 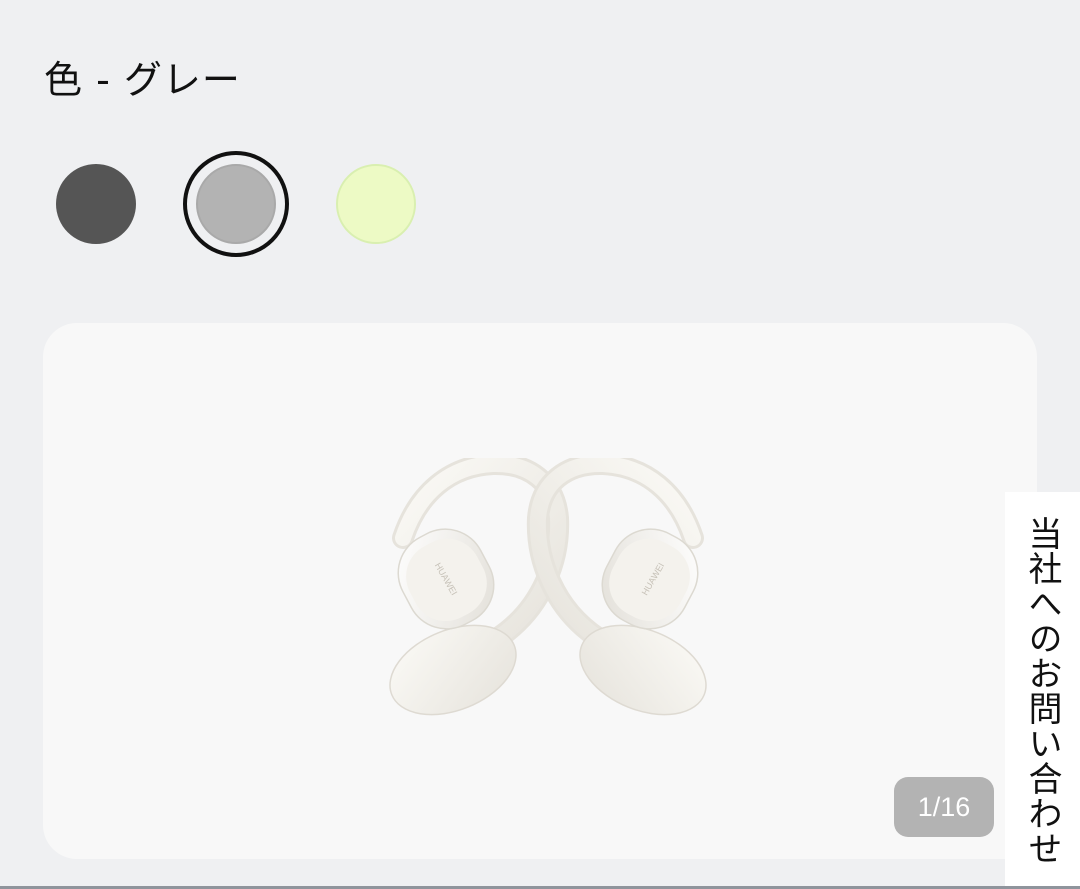 What do you see at coordinates (142, 80) in the screenshot?
I see `selected-color-label: 色 - グレー` at bounding box center [142, 80].